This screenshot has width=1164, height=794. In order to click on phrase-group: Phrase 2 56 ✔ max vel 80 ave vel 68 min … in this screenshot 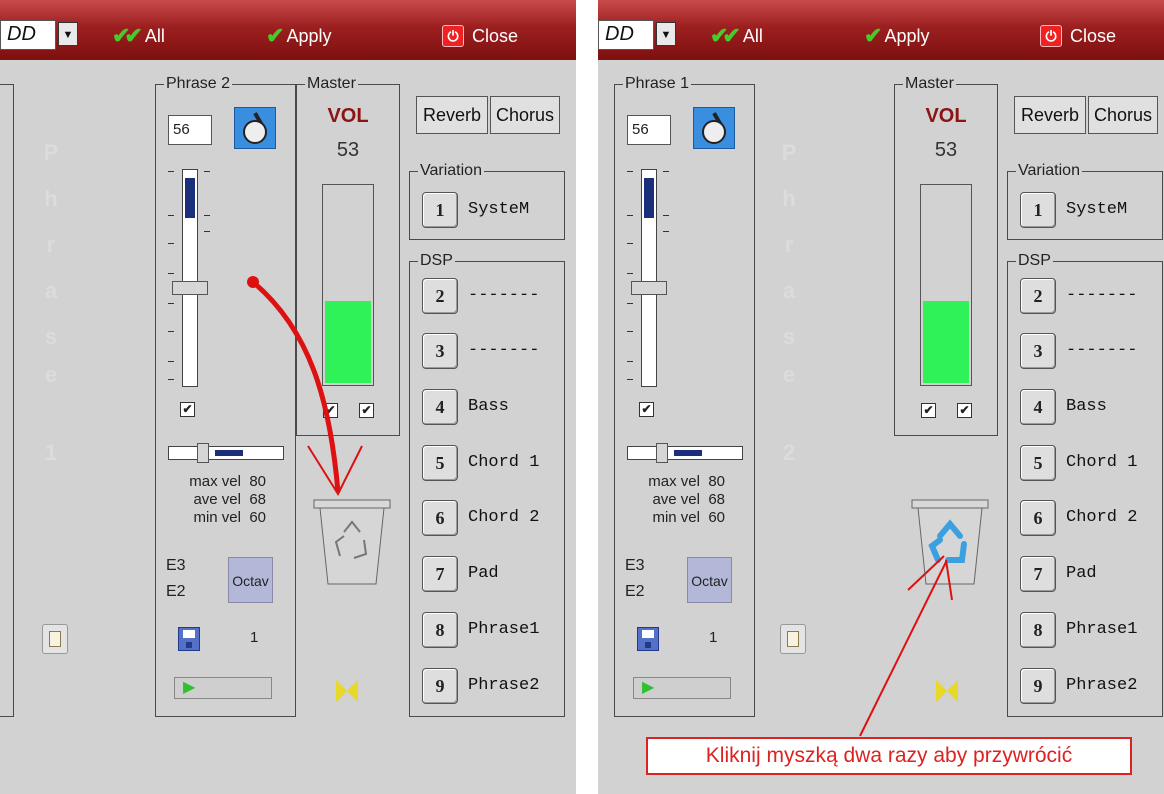, I will do `click(225, 396)`.